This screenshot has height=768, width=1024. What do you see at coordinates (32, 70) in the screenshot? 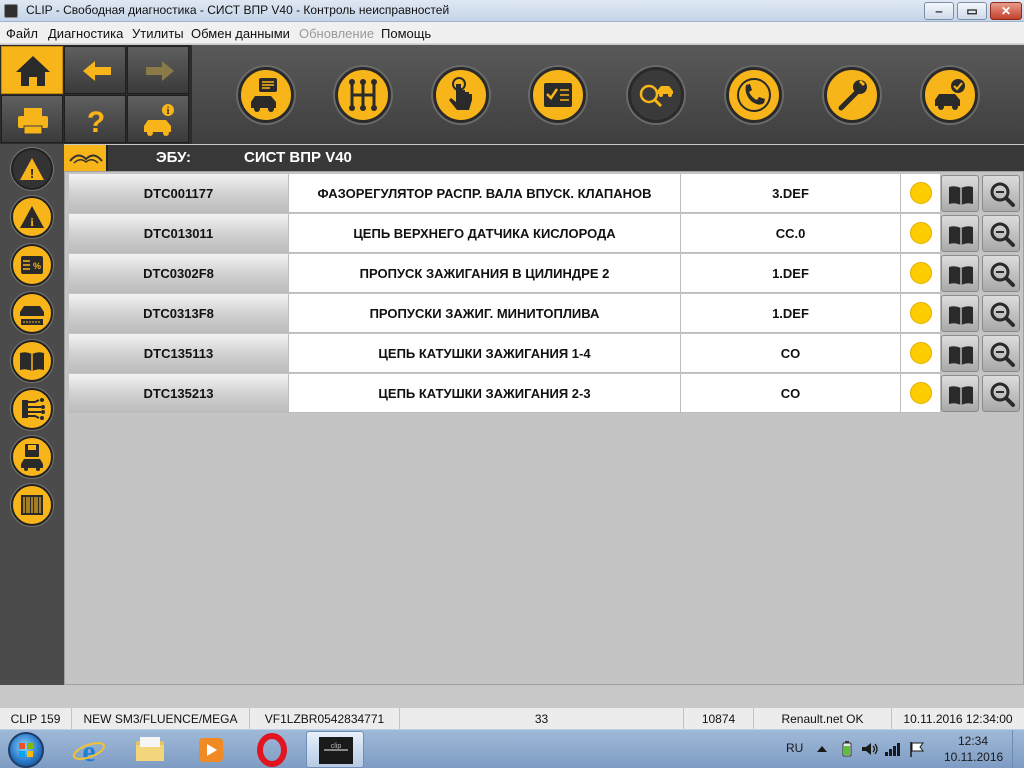
I see `home-button` at bounding box center [32, 70].